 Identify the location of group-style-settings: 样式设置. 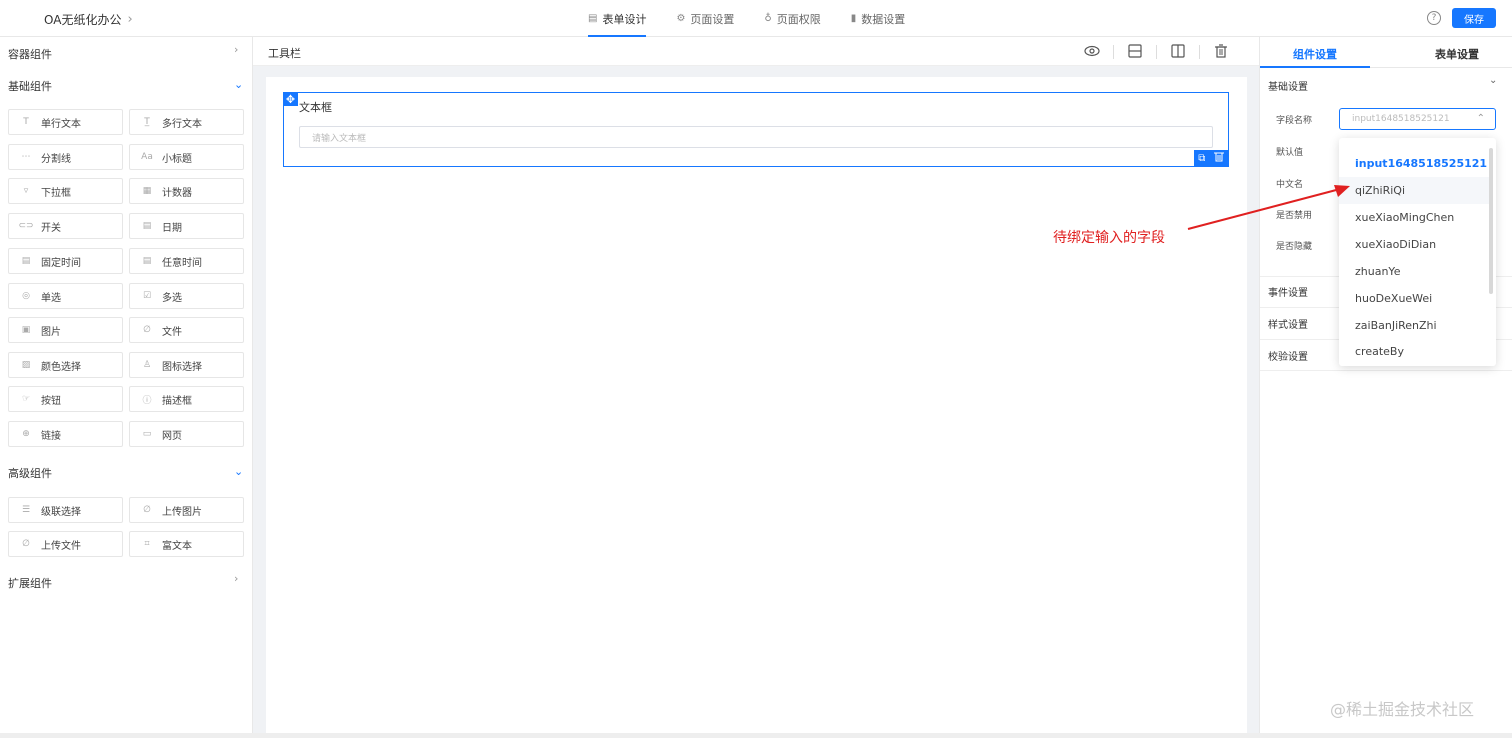
(1288, 323).